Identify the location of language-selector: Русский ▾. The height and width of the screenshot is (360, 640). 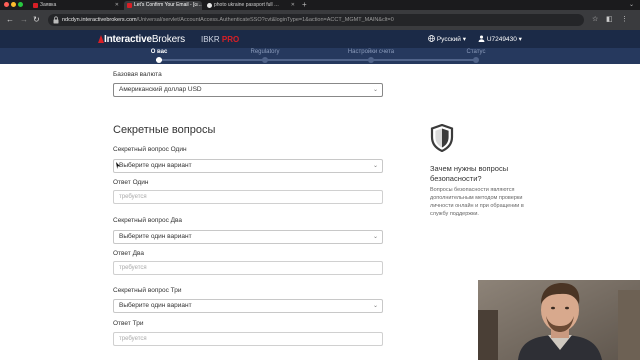
(447, 39).